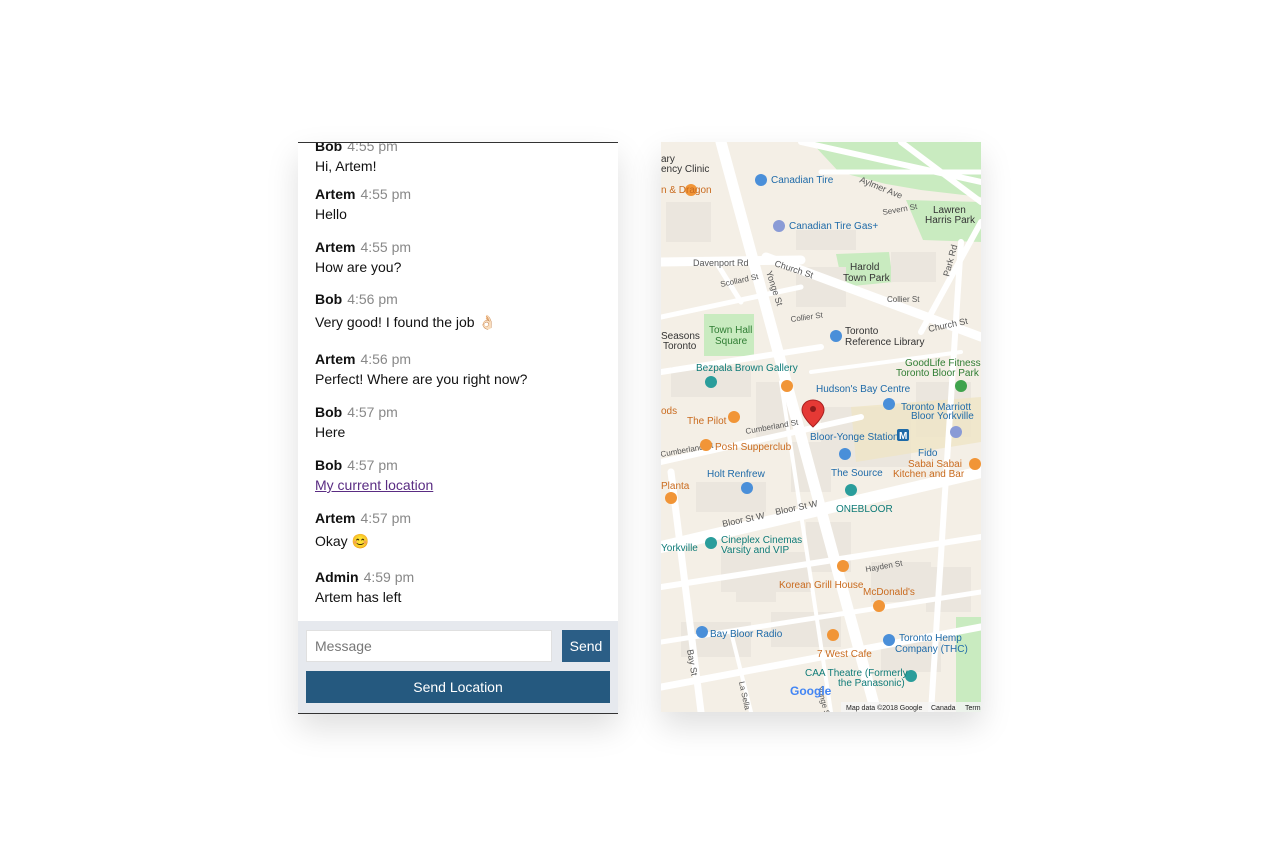 This screenshot has height=853, width=1280. What do you see at coordinates (753, 447) in the screenshot?
I see `place-label: Posh Supperclub` at bounding box center [753, 447].